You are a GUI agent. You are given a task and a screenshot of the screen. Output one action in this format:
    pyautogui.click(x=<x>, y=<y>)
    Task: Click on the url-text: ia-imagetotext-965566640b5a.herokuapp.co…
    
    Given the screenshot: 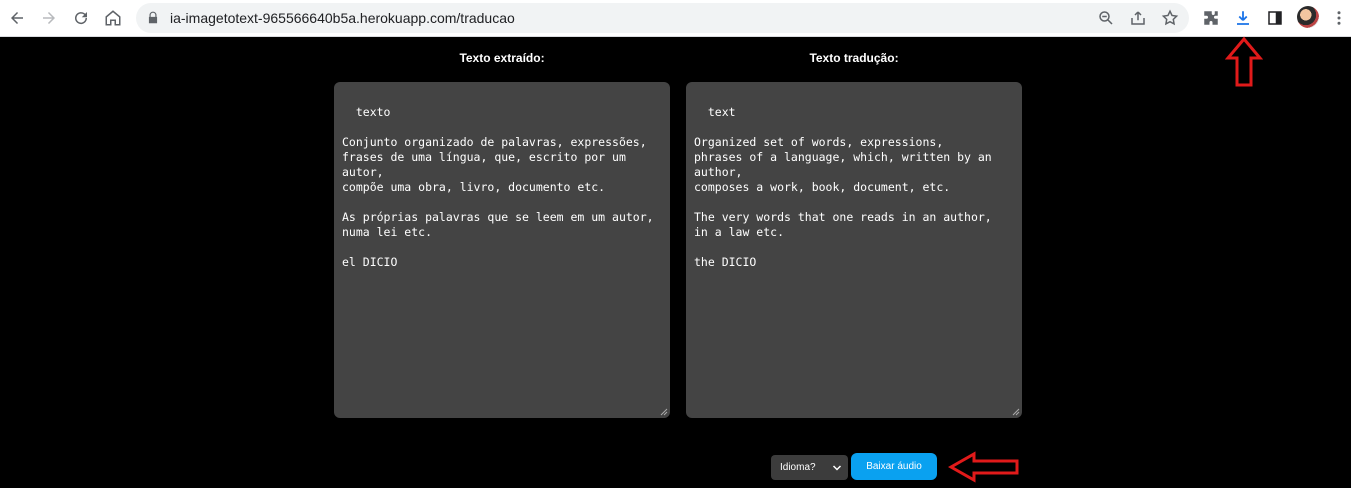 What is the action you would take?
    pyautogui.click(x=342, y=18)
    